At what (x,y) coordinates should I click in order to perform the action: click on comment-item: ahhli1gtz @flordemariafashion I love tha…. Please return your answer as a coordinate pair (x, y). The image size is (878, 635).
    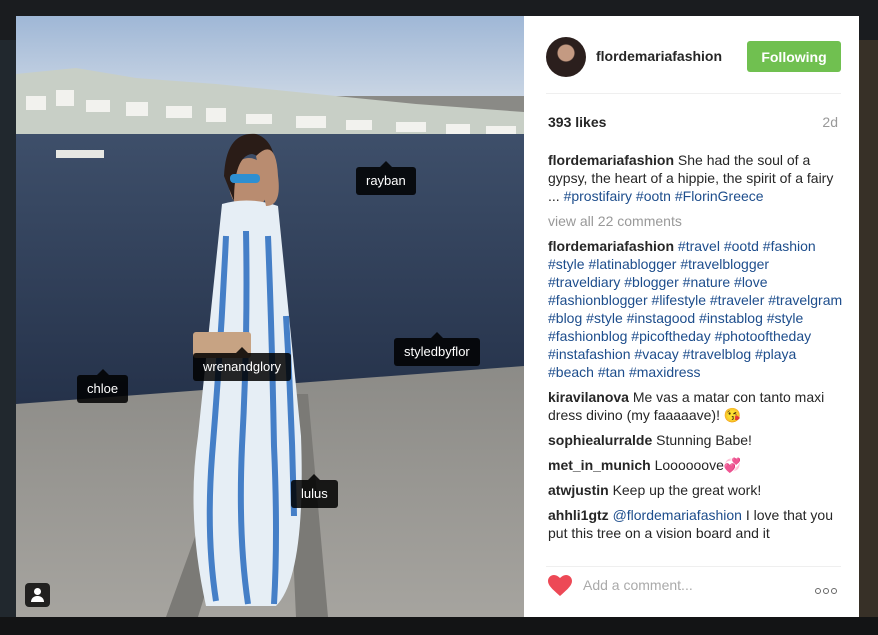
    Looking at the image, I should click on (695, 524).